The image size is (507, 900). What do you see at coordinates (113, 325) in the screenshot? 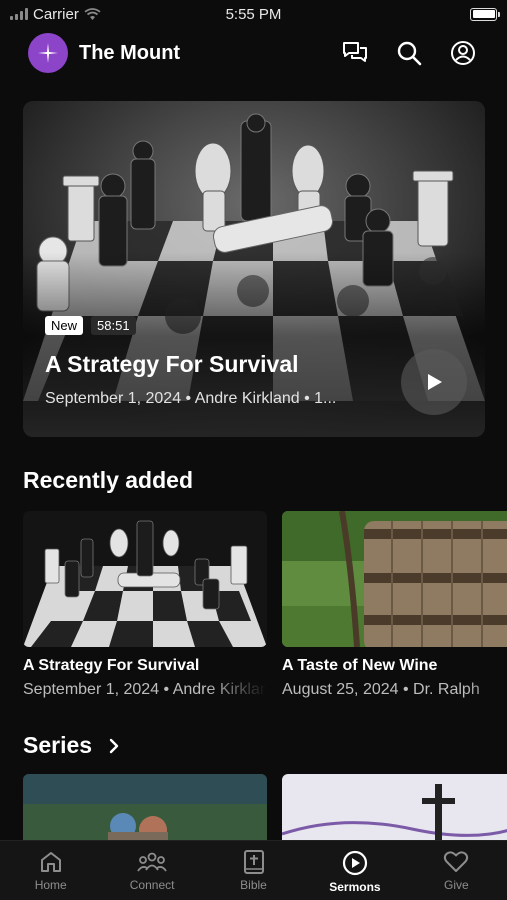
I see `duration-badge: 58:51` at bounding box center [113, 325].